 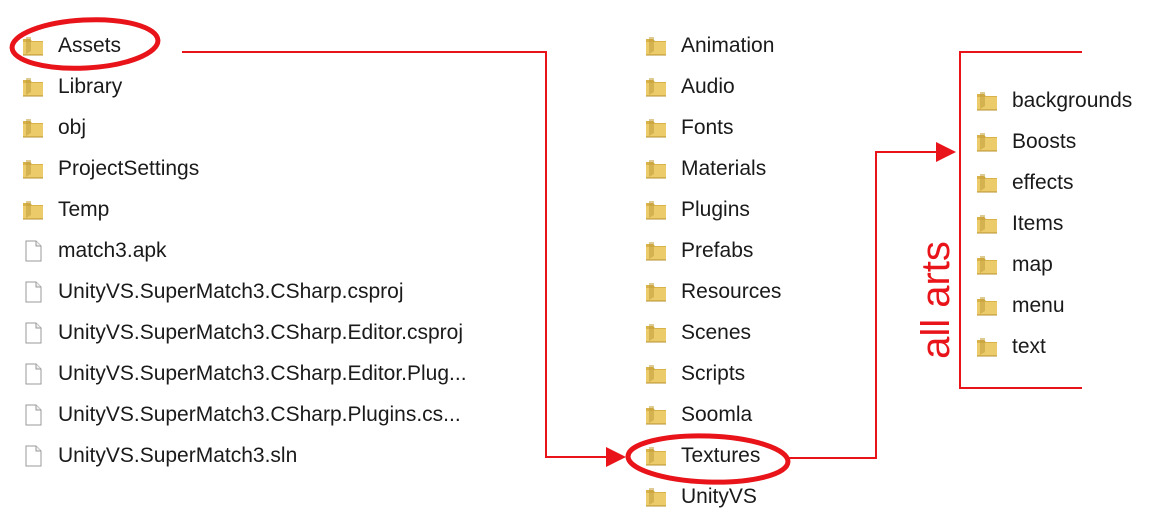 I want to click on file-item-unityvs-supermatch3-csharp-csproj: UnityVS.SuperMatch3.CSharp.csproj, so click(x=212, y=292).